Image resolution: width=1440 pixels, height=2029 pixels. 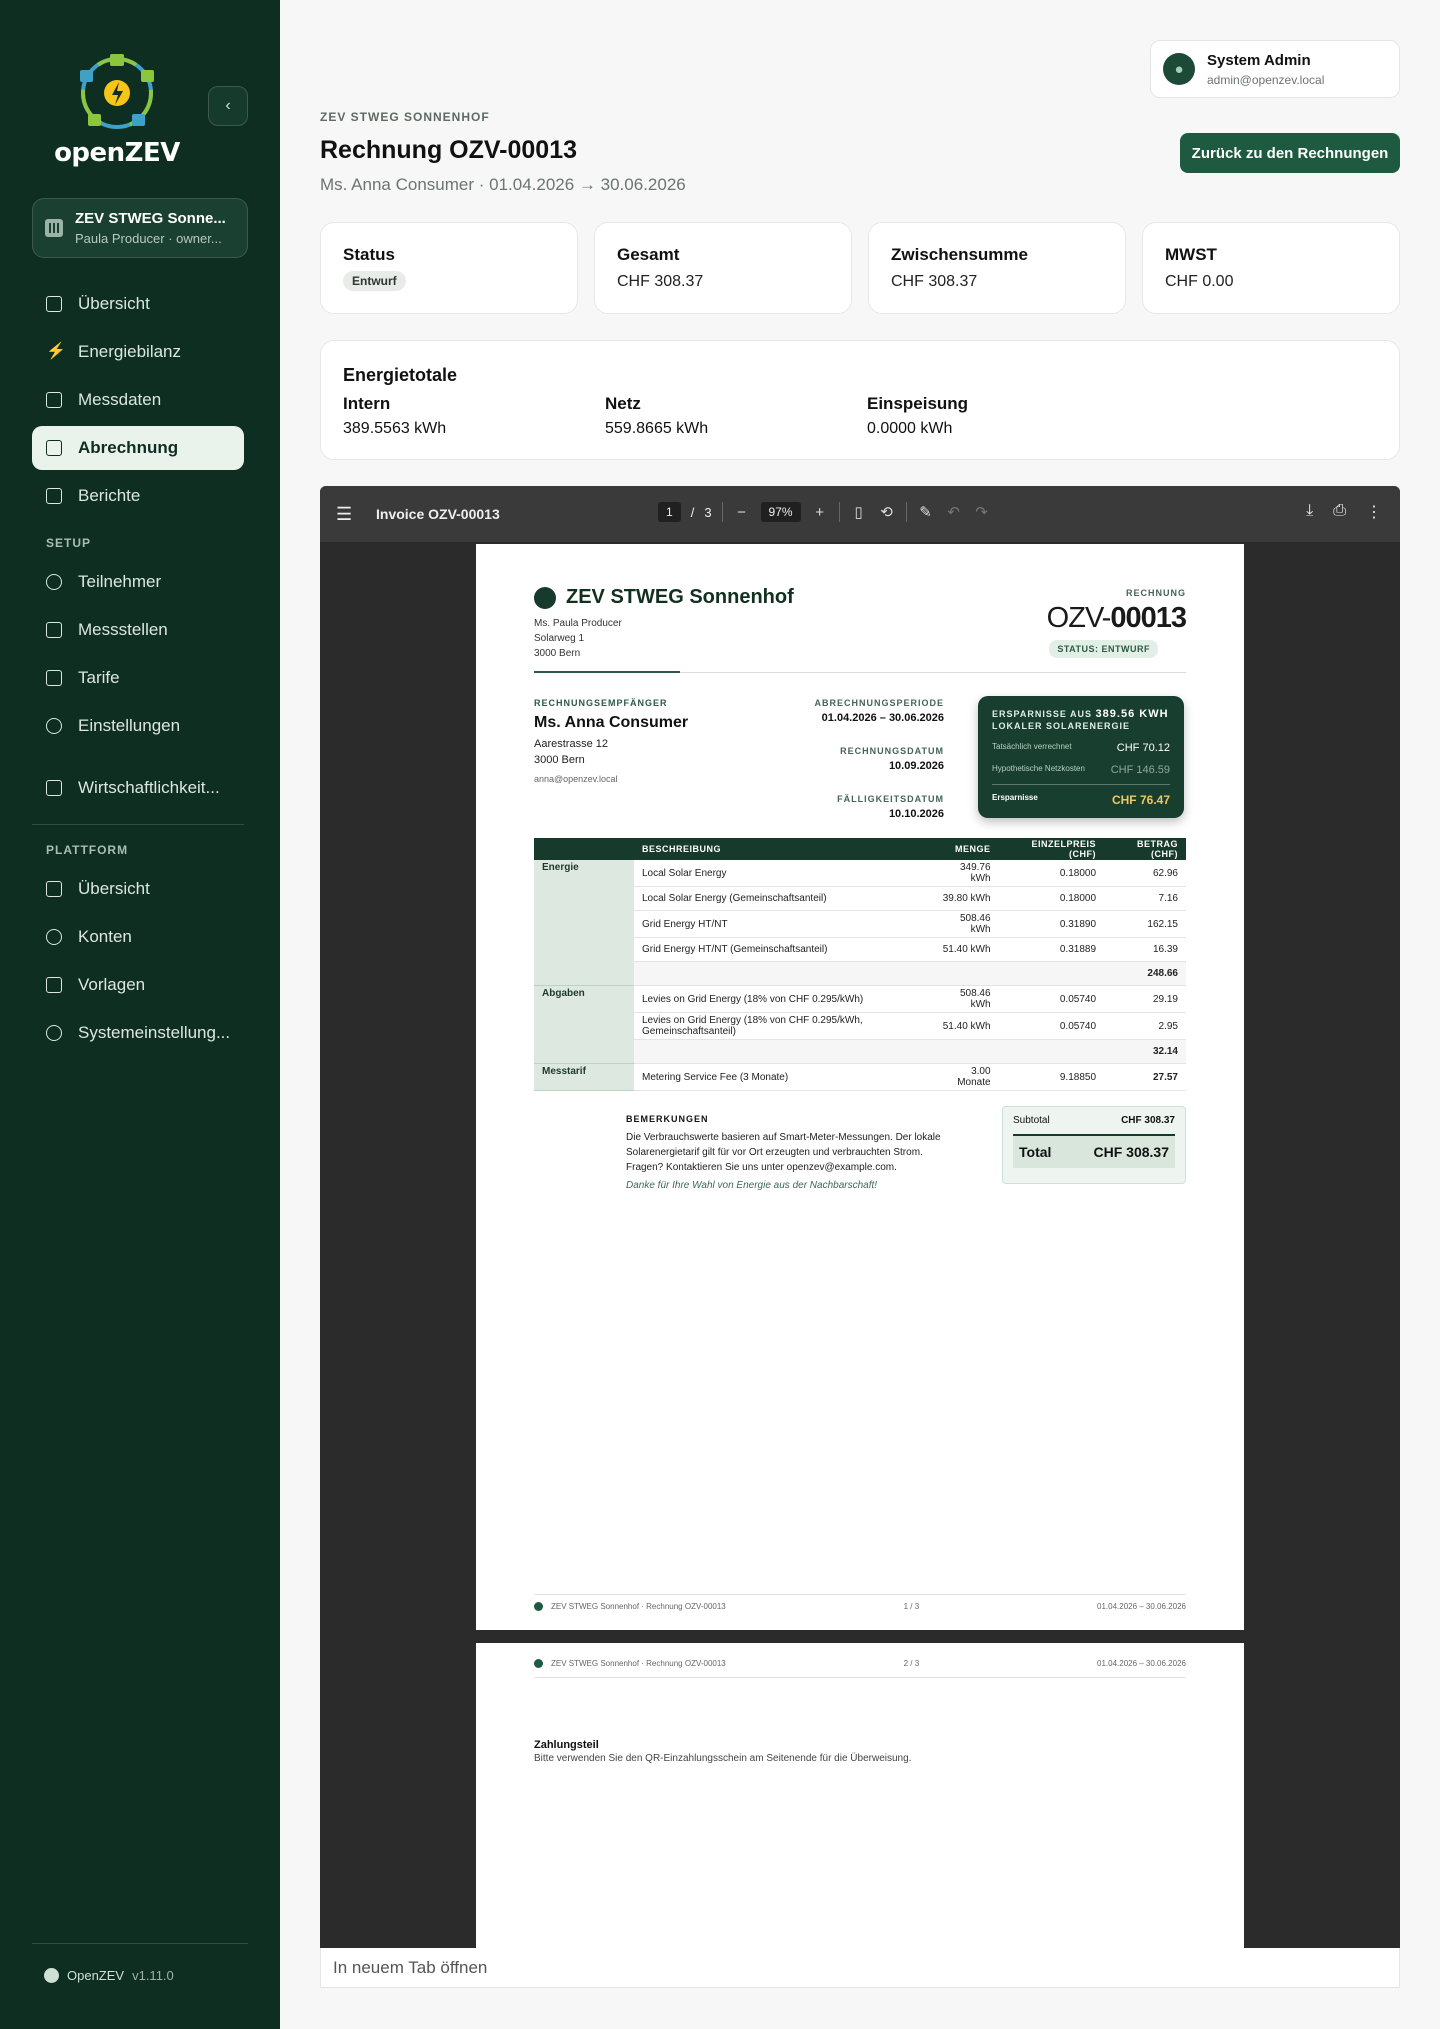 I want to click on total-row: Total CHF 308.37, so click(x=1094, y=1151).